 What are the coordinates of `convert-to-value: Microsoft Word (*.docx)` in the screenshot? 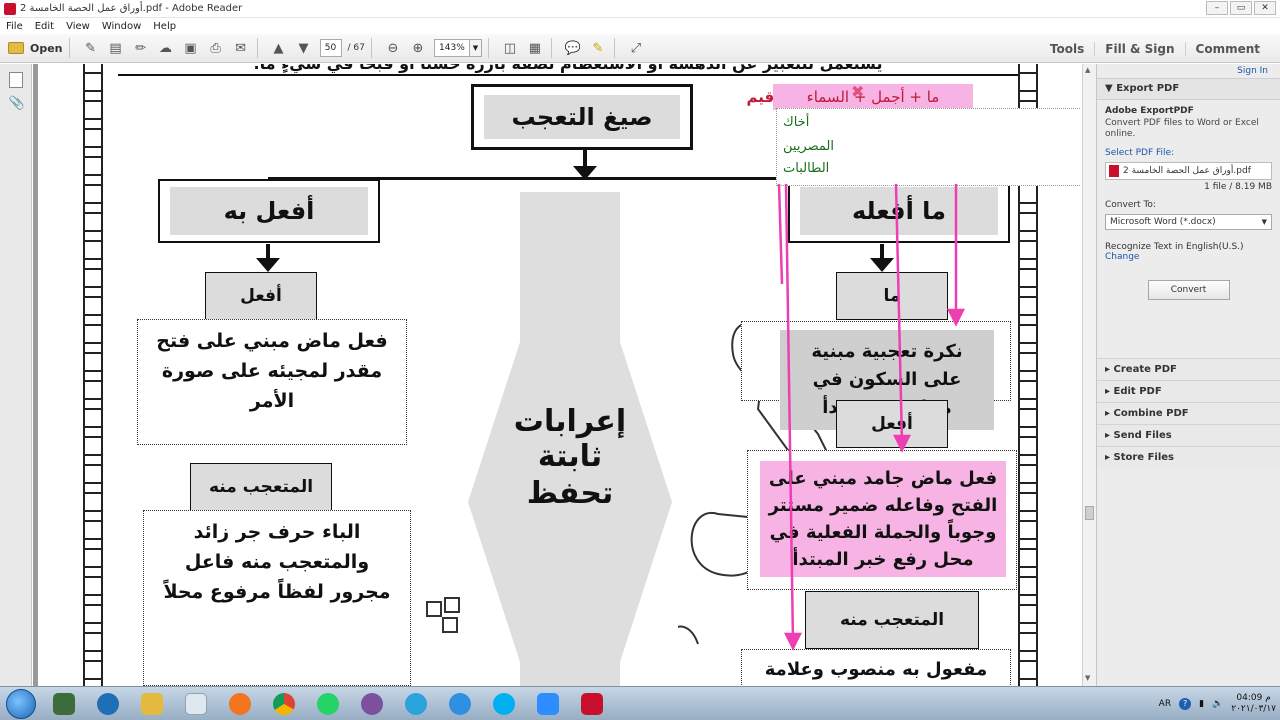 It's located at (1163, 222).